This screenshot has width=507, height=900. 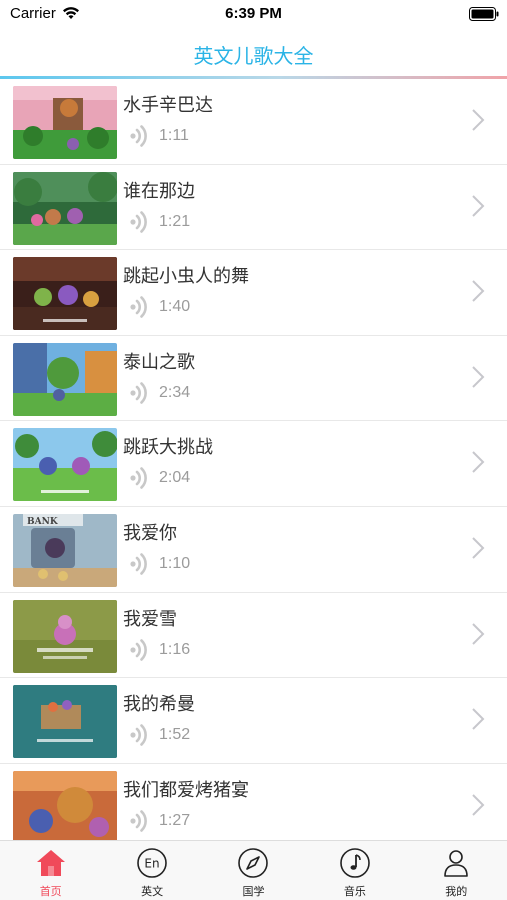 What do you see at coordinates (253, 208) in the screenshot?
I see `song-row: 谁在那边 1:21` at bounding box center [253, 208].